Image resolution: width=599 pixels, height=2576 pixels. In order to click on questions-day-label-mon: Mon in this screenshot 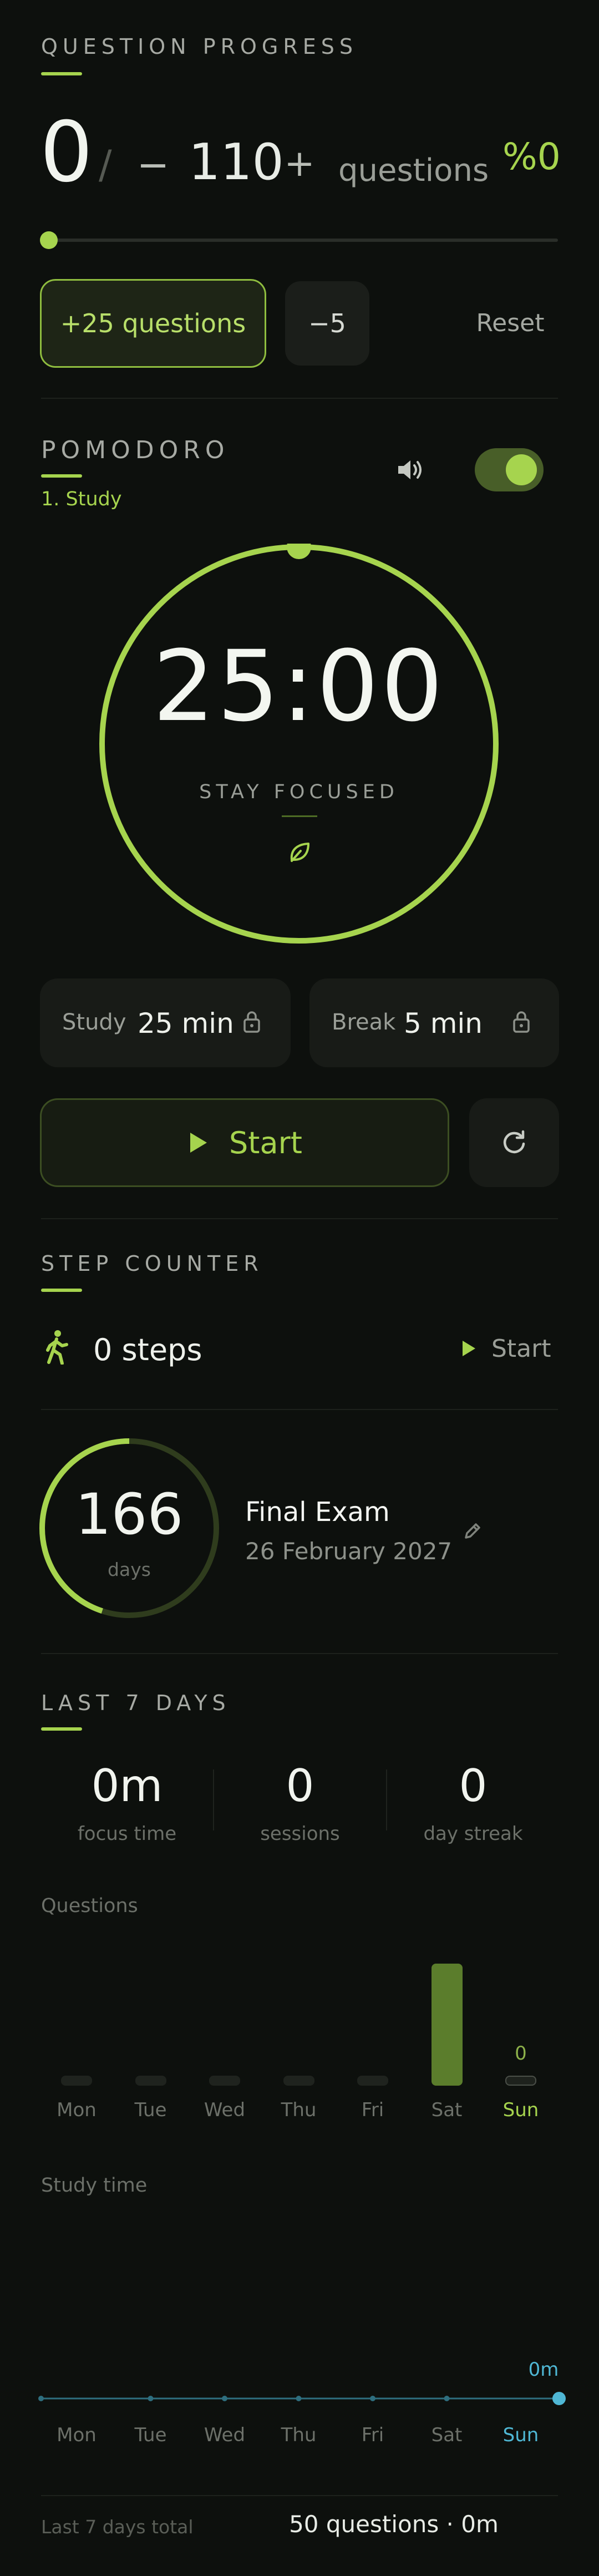, I will do `click(77, 2110)`.